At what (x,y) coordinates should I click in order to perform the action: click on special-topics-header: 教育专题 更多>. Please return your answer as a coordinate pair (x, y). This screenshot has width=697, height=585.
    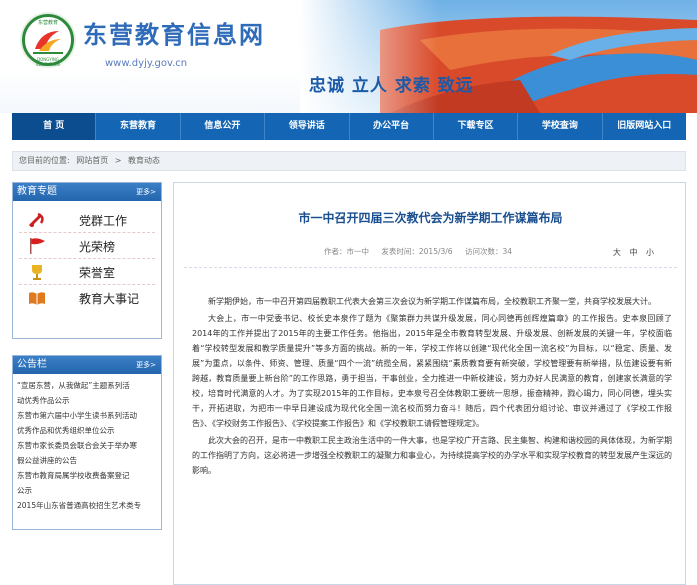
    Looking at the image, I should click on (87, 192).